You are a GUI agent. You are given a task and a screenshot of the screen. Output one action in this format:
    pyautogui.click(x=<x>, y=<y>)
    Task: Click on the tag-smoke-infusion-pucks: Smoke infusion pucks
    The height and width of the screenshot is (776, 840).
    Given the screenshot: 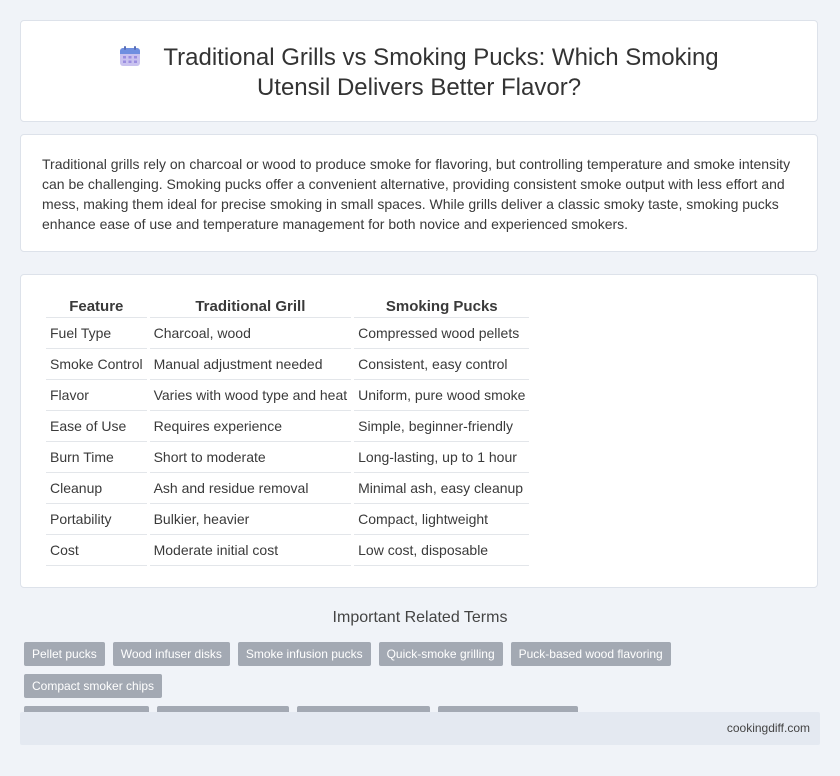 What is the action you would take?
    pyautogui.click(x=304, y=654)
    